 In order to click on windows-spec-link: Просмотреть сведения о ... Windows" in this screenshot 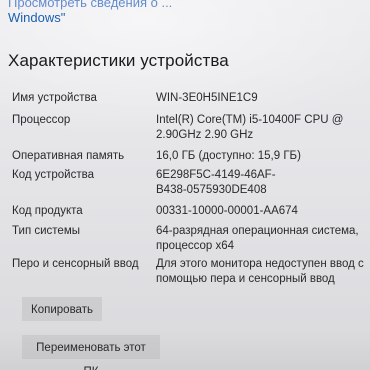, I will do `click(178, 12)`.